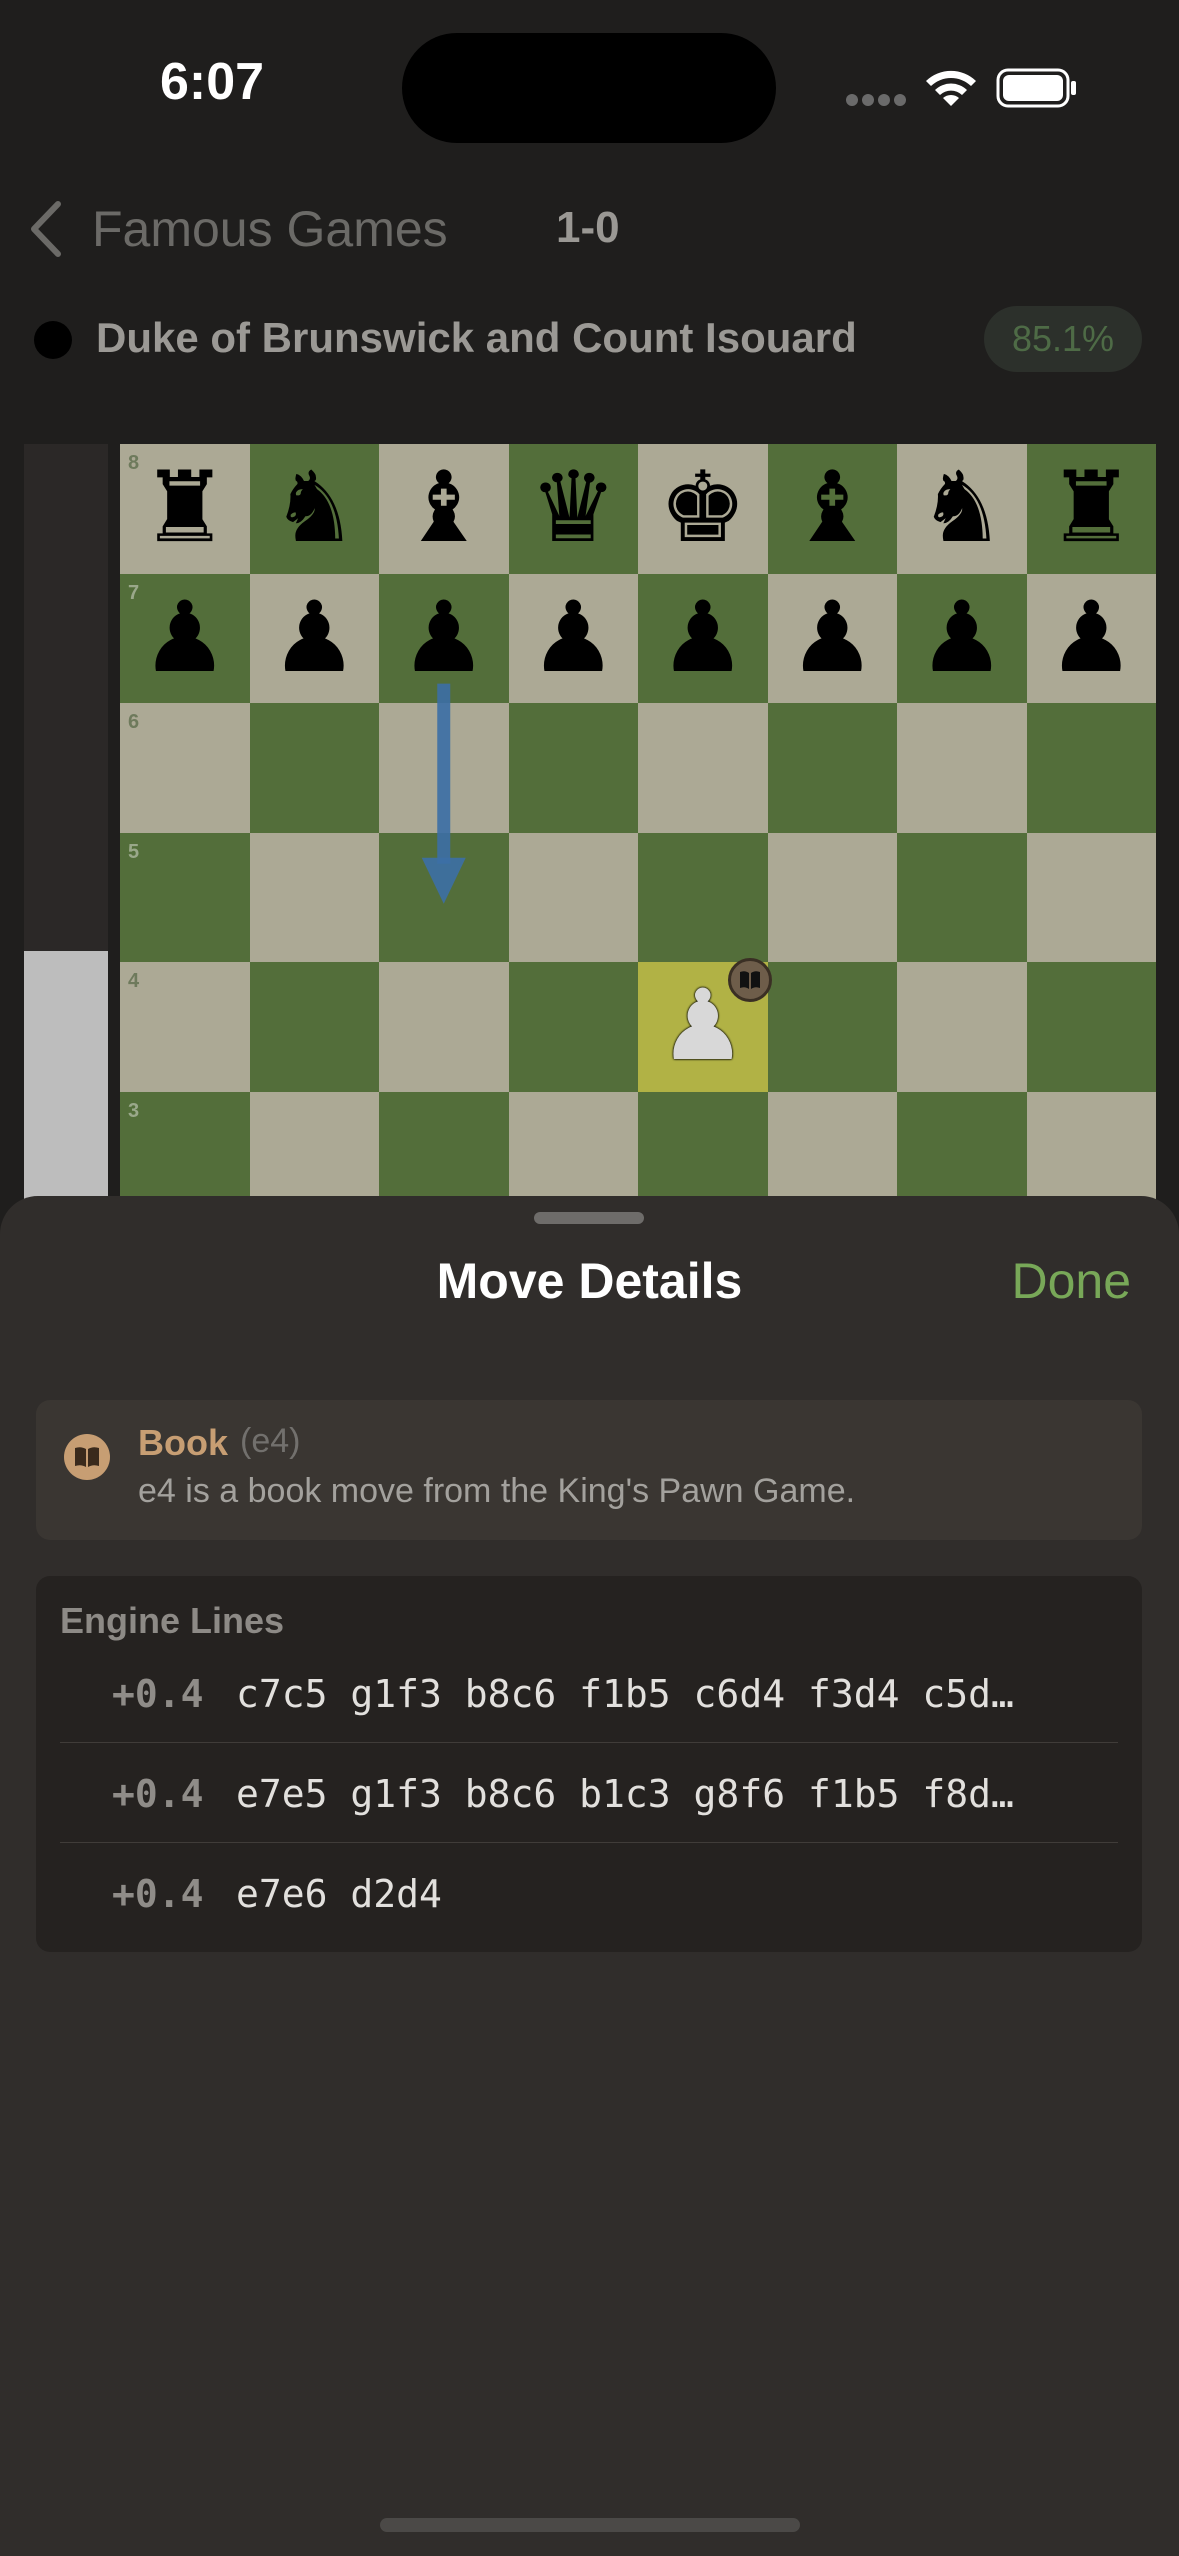 The height and width of the screenshot is (2556, 1179). Describe the element at coordinates (46, 229) in the screenshot. I see `back-chevron-icon` at that location.